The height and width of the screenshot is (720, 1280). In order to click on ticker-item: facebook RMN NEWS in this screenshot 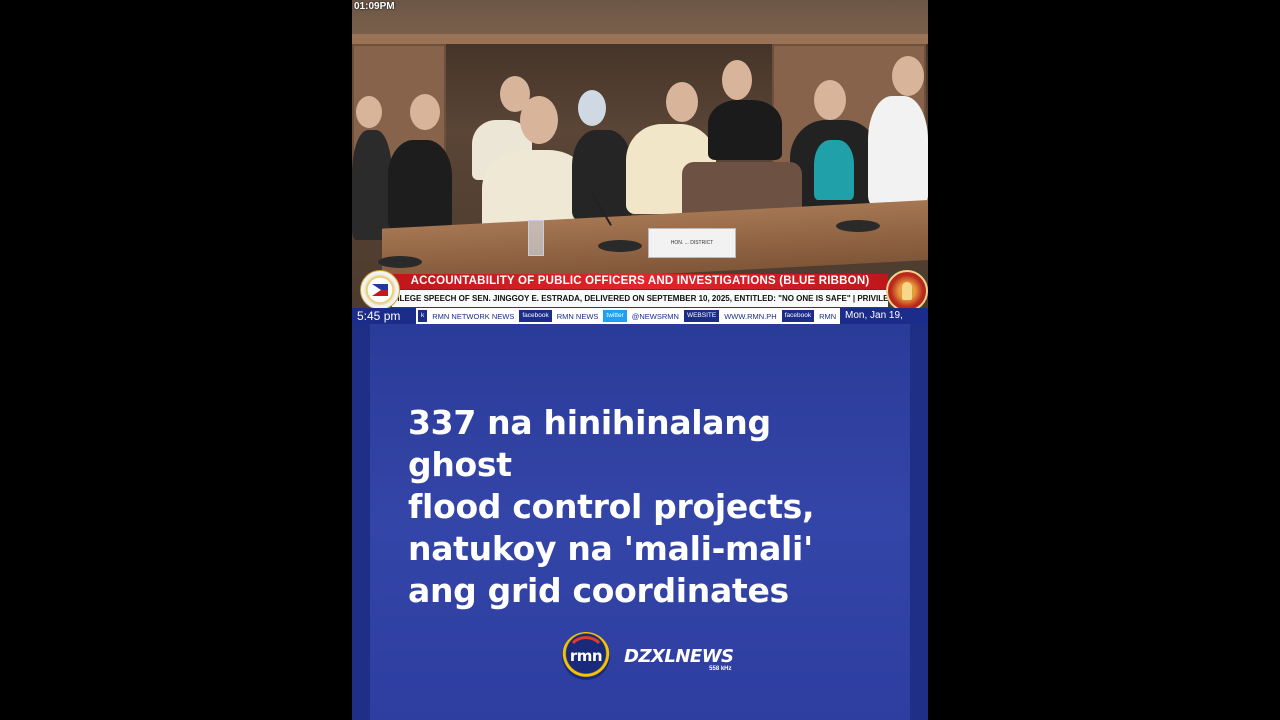, I will do `click(559, 316)`.